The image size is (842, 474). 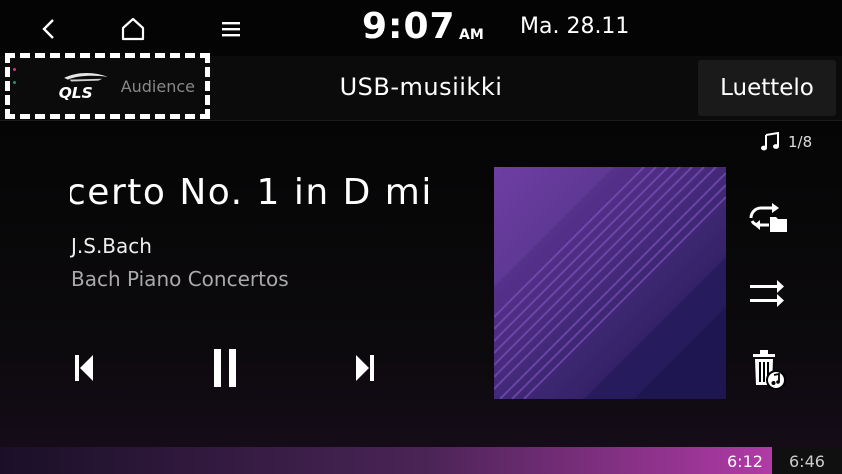 I want to click on pause-icon, so click(x=225, y=368).